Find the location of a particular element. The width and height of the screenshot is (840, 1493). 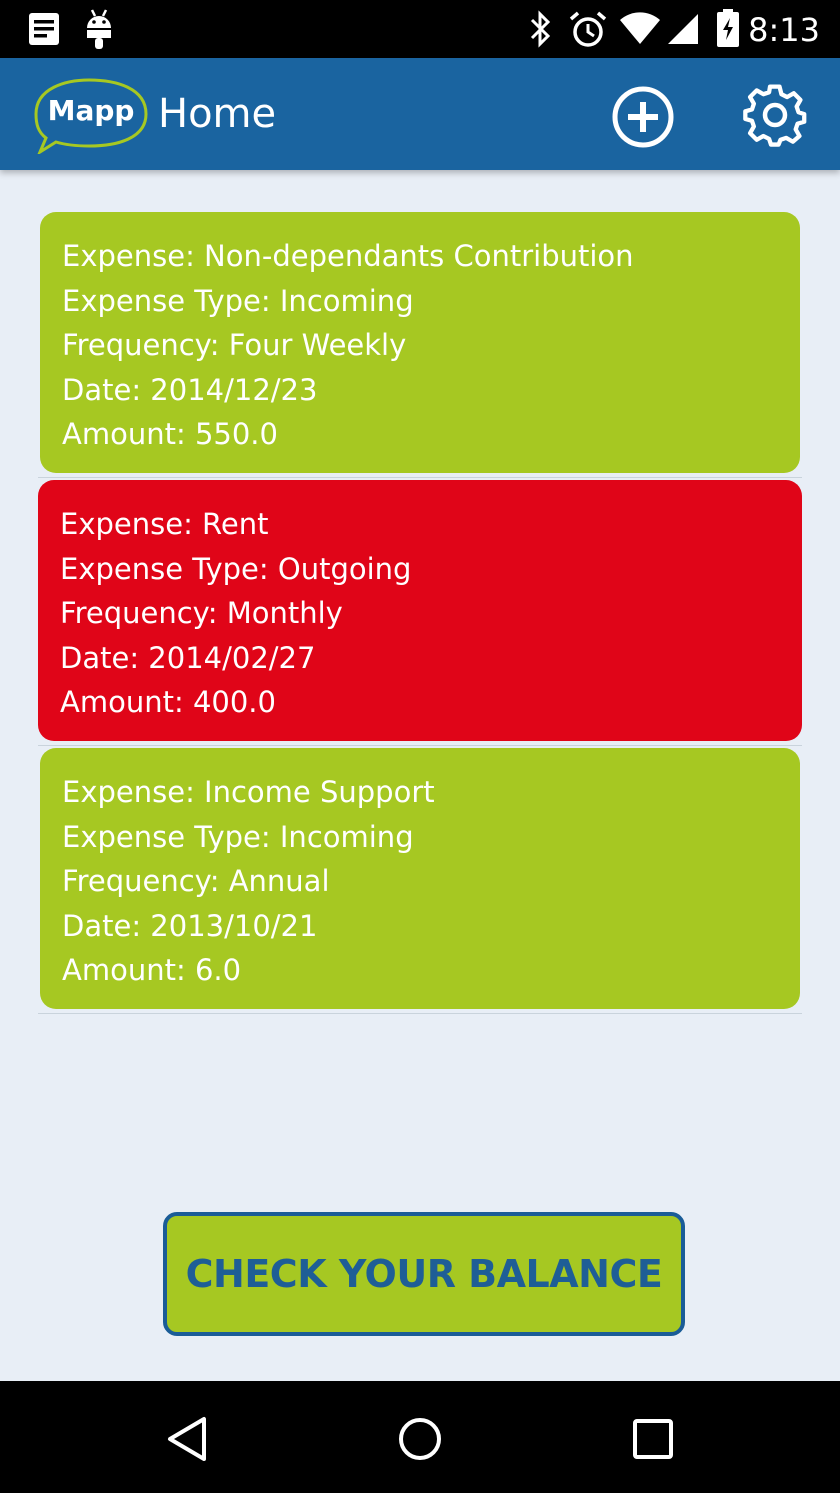

add-button is located at coordinates (643, 117).